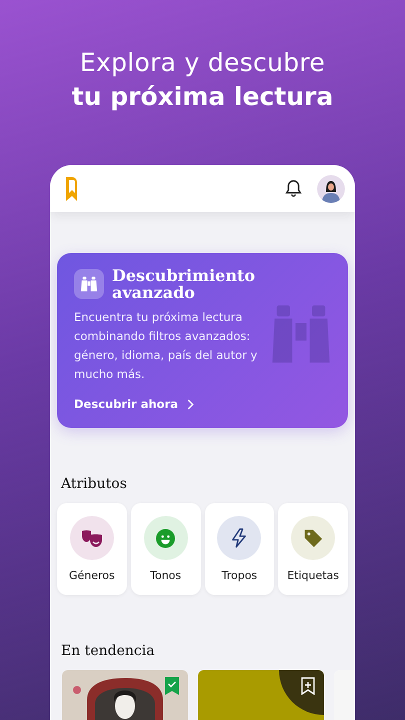 This screenshot has width=405, height=720. What do you see at coordinates (331, 188) in the screenshot?
I see `avatar` at bounding box center [331, 188].